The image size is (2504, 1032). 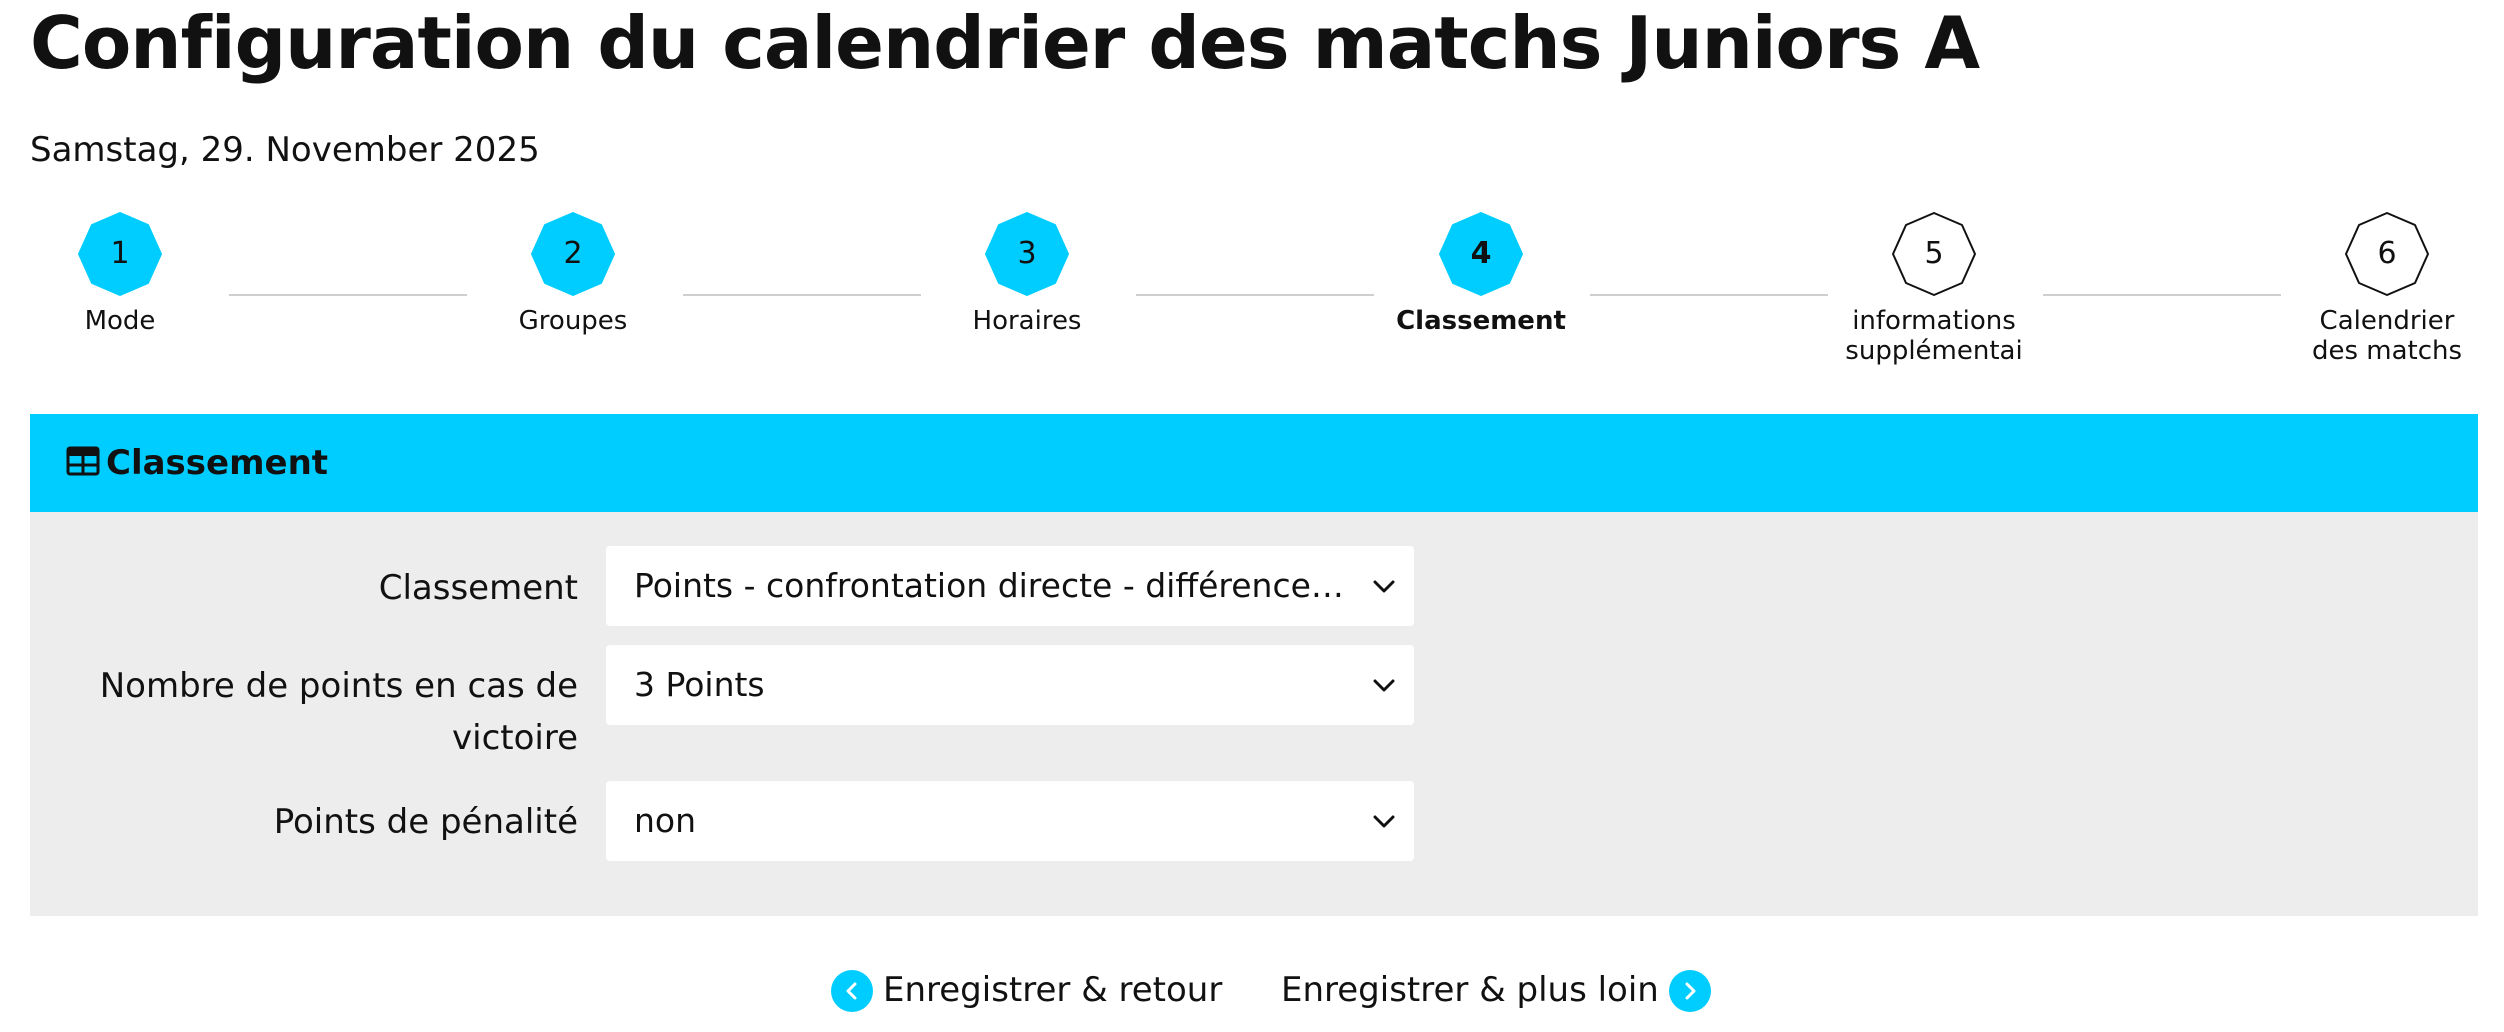 I want to click on save-and-next-label: Enregistrer & plus loin, so click(x=1470, y=990).